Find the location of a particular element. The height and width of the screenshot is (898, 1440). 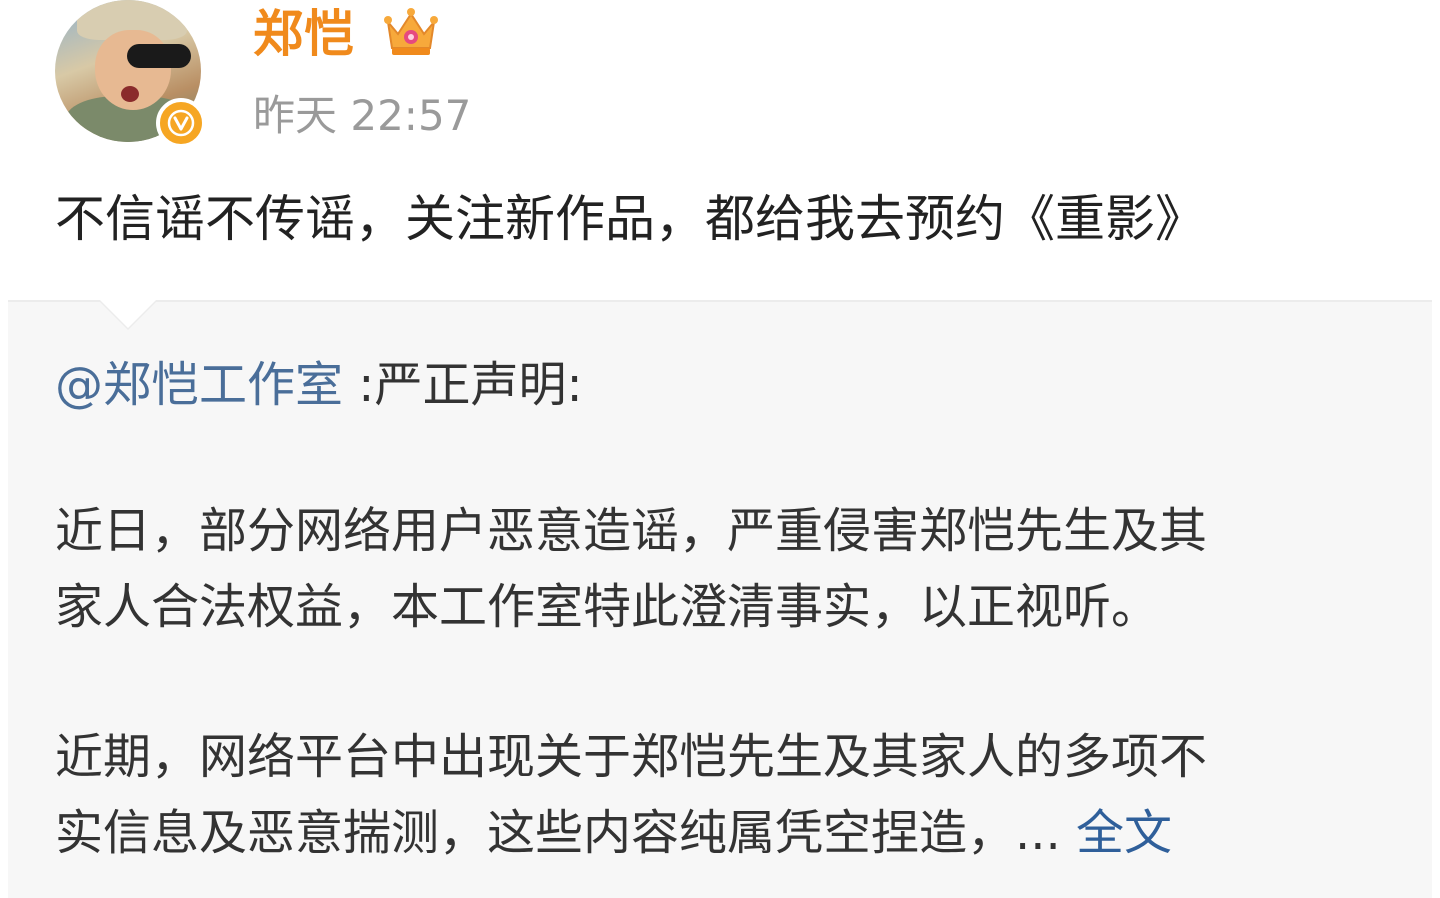

quote-paragraph2-line2: 实信息及恶意揣测，这些内容纯属凭空捏造，... 全文 is located at coordinates (613, 833).